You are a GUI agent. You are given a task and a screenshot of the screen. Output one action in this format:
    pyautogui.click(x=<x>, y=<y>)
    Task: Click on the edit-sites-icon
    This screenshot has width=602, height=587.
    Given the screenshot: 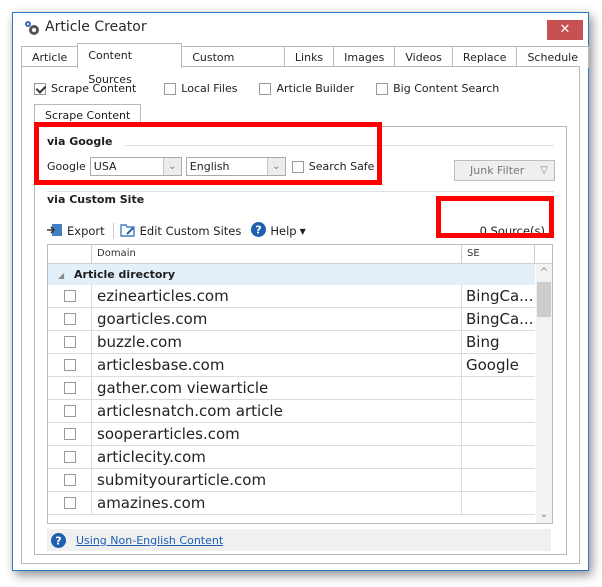 What is the action you would take?
    pyautogui.click(x=127, y=231)
    